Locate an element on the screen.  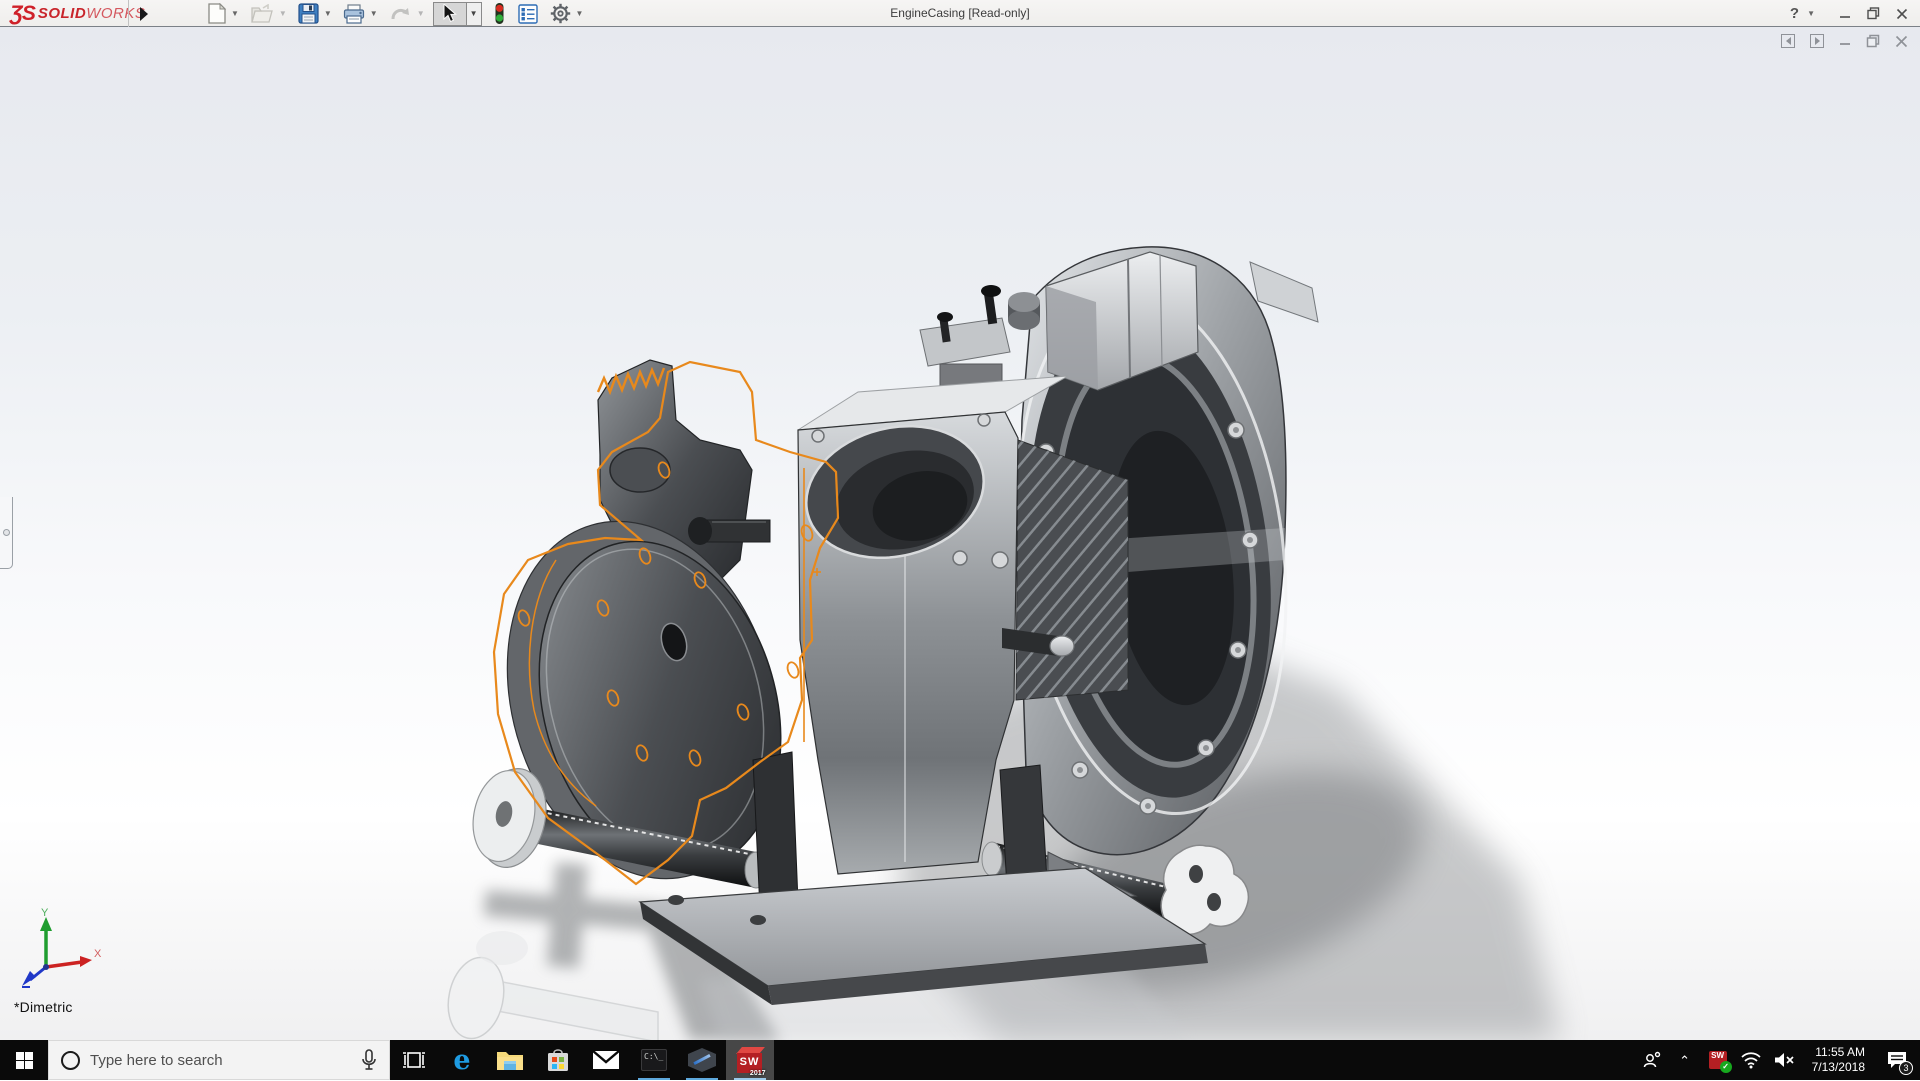
undo-button is located at coordinates (400, 14).